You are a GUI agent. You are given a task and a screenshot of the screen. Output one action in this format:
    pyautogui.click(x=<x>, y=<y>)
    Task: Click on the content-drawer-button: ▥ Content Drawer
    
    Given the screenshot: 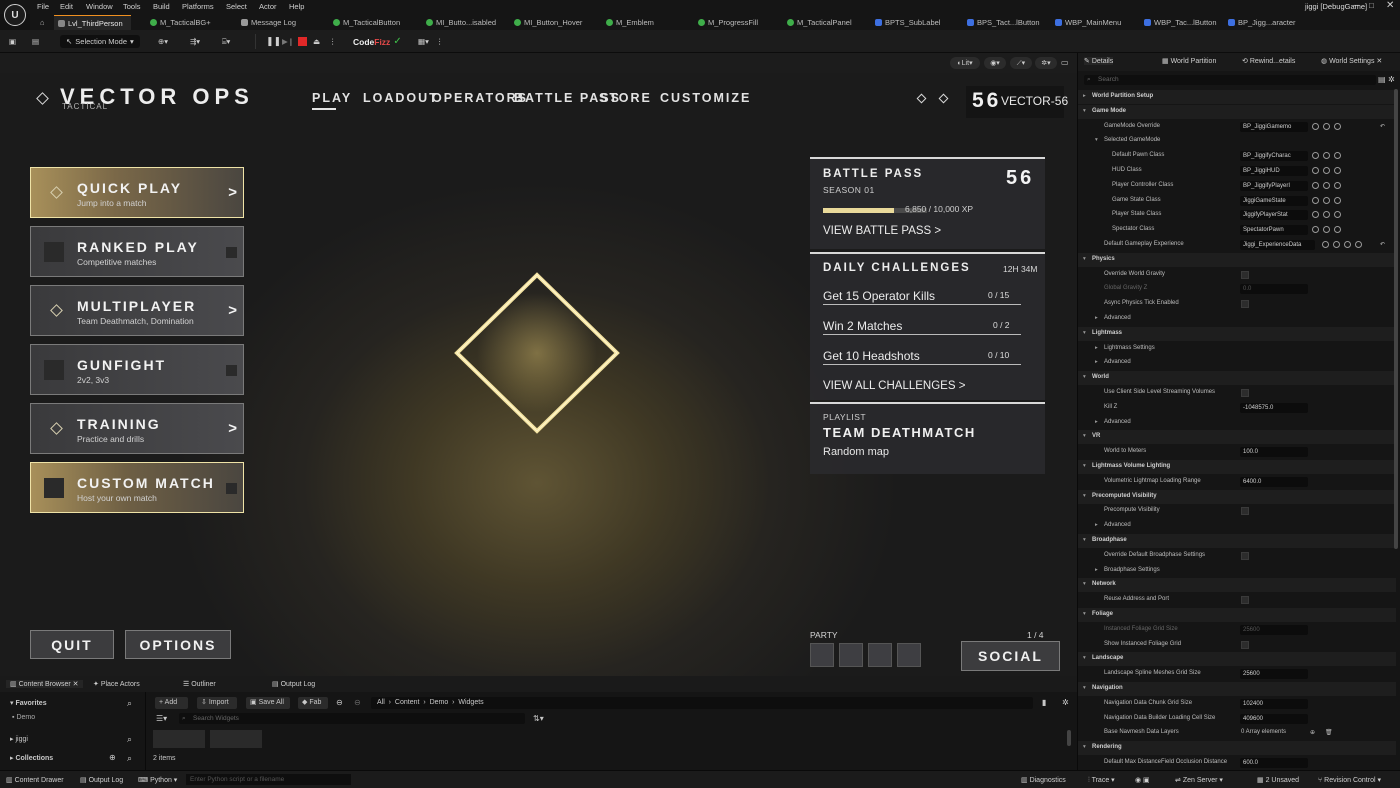 What is the action you would take?
    pyautogui.click(x=35, y=780)
    